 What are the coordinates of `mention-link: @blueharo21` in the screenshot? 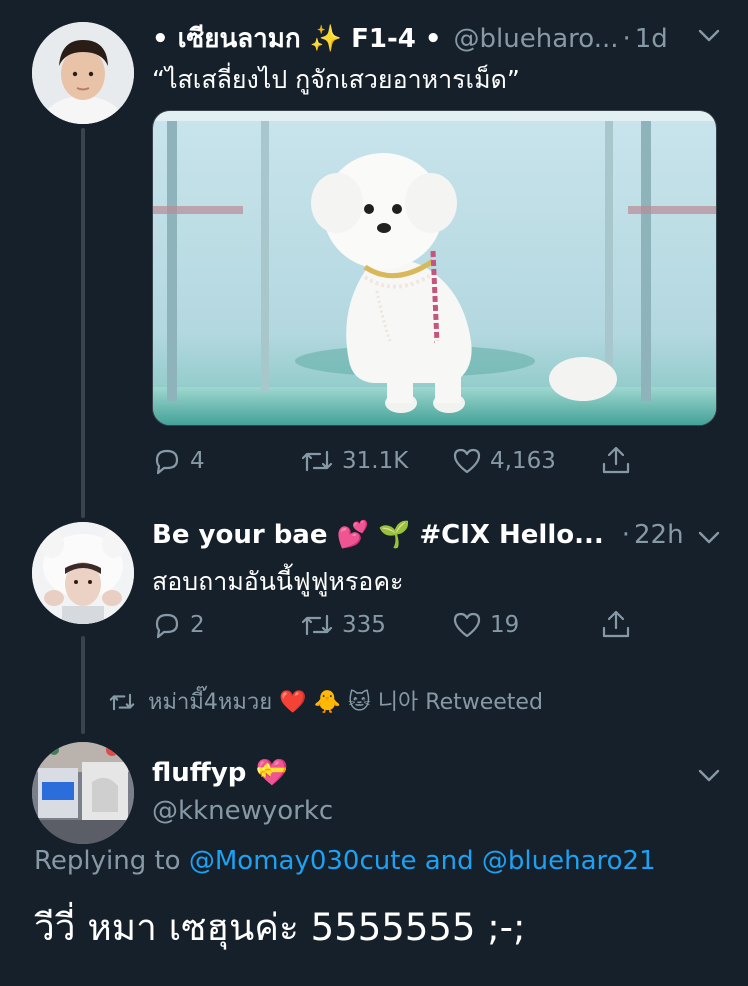 It's located at (569, 861).